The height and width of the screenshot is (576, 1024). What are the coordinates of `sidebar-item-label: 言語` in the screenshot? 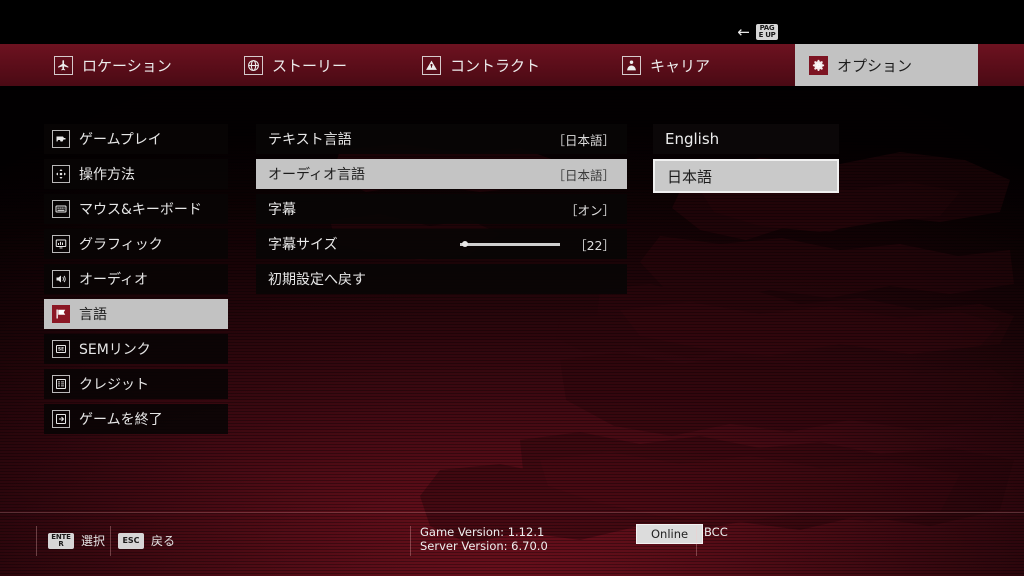 It's located at (93, 315).